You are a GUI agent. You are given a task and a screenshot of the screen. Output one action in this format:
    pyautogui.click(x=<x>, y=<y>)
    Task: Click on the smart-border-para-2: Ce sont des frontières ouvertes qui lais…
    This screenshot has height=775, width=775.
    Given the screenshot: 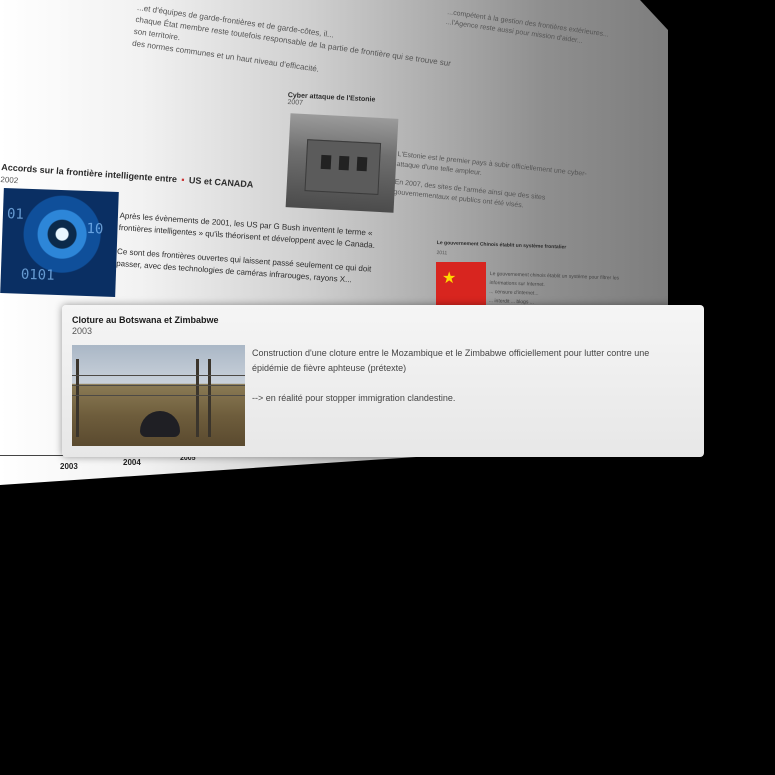 What is the action you would take?
    pyautogui.click(x=243, y=265)
    